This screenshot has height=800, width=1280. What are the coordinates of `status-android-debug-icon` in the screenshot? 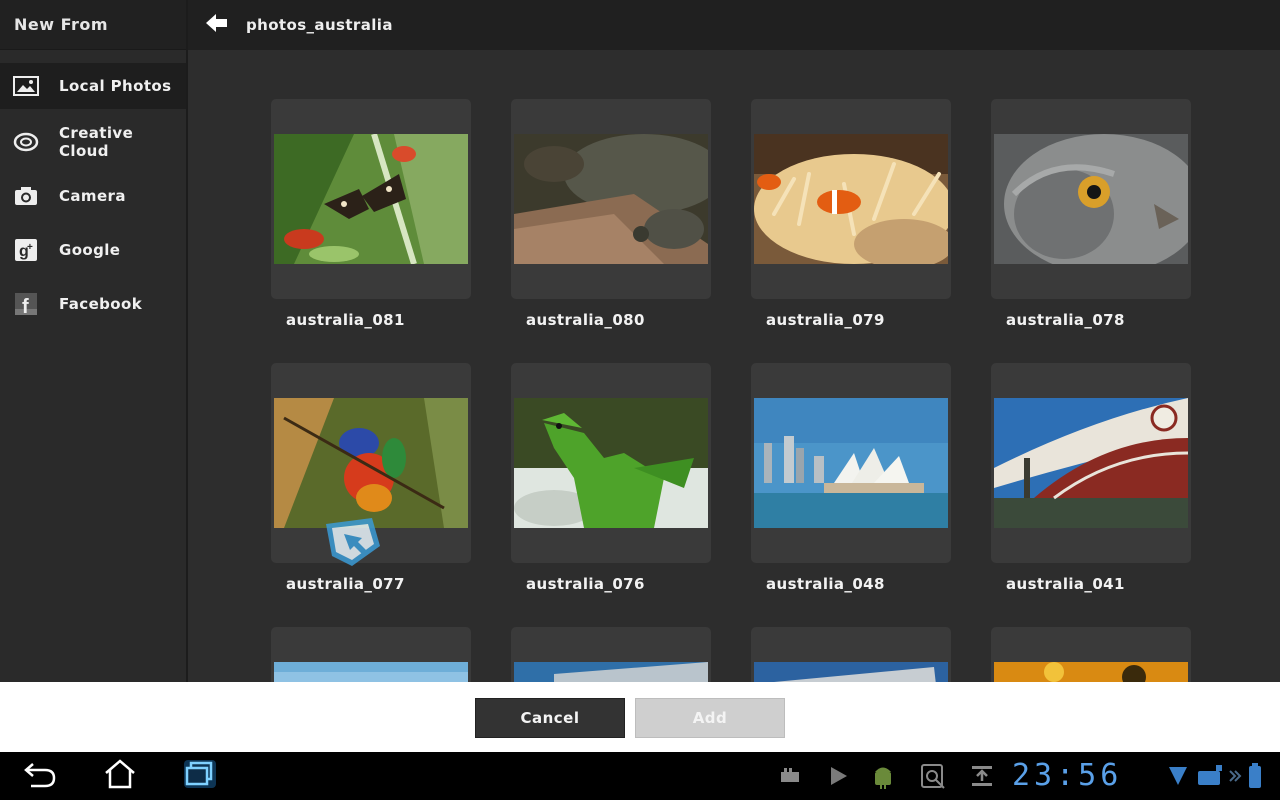 It's located at (883, 776).